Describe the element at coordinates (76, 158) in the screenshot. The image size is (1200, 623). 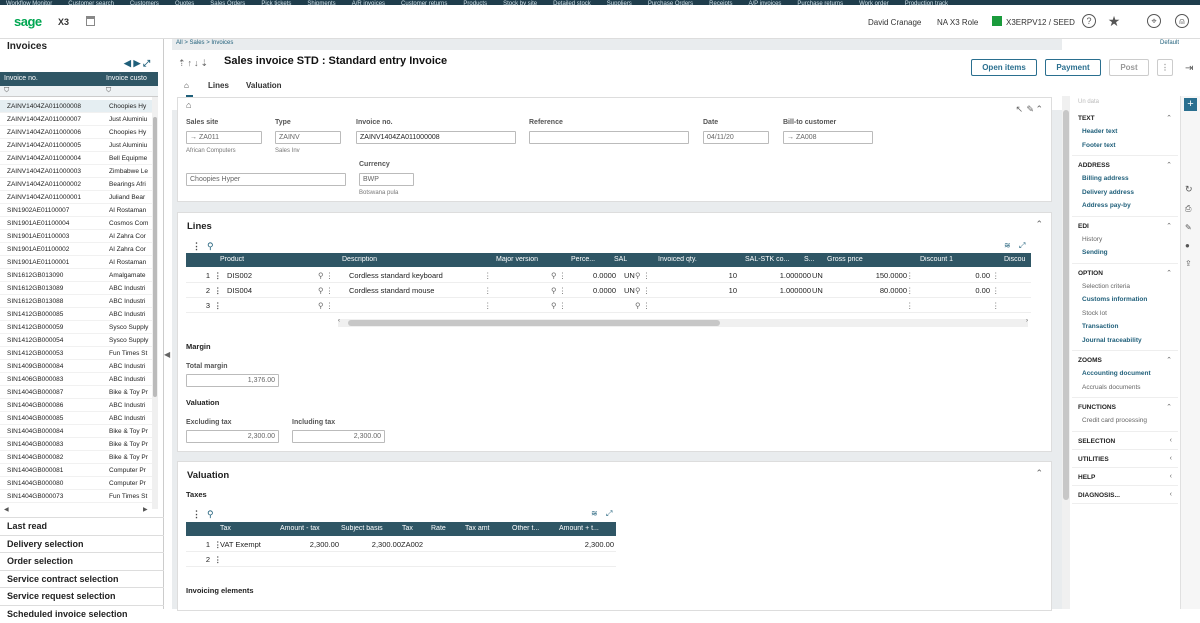
I see `list-item: ZAINV1404ZA011000004 Bell Equipme` at that location.